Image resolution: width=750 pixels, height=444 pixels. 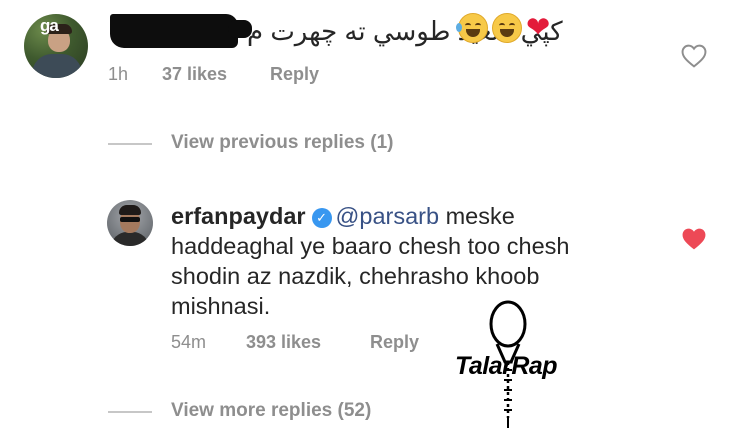 What do you see at coordinates (472, 28) in the screenshot?
I see `tears-of-joy-emoji` at bounding box center [472, 28].